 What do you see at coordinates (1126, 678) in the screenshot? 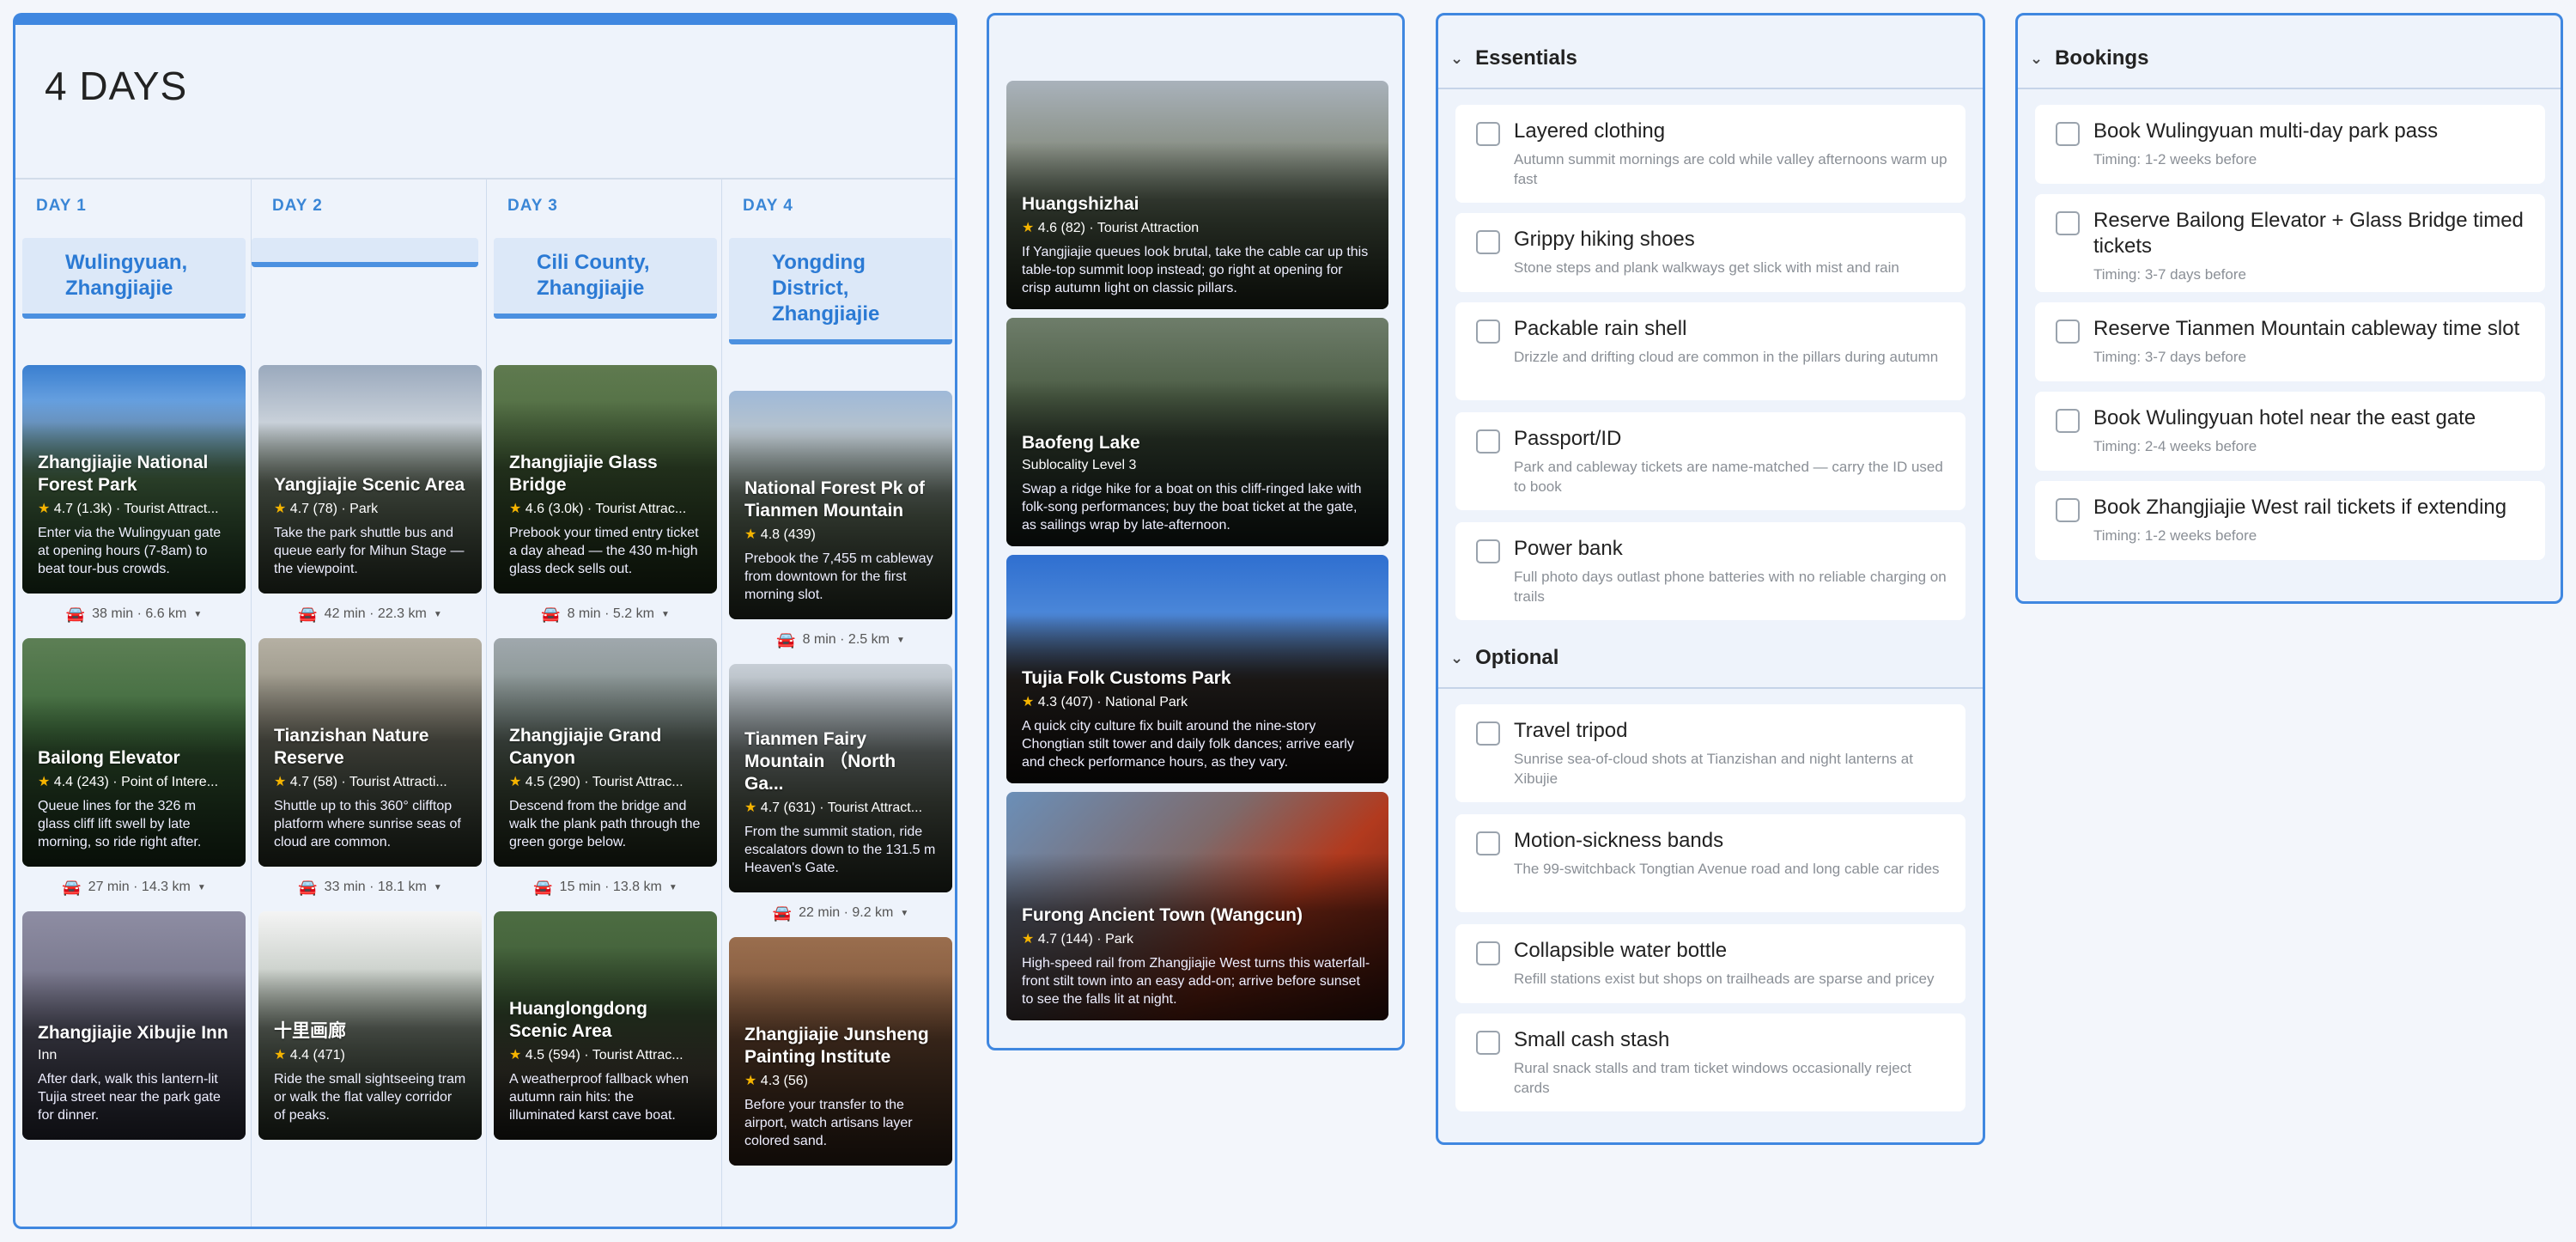
I see `place-name: Tujia Folk Customs Park` at bounding box center [1126, 678].